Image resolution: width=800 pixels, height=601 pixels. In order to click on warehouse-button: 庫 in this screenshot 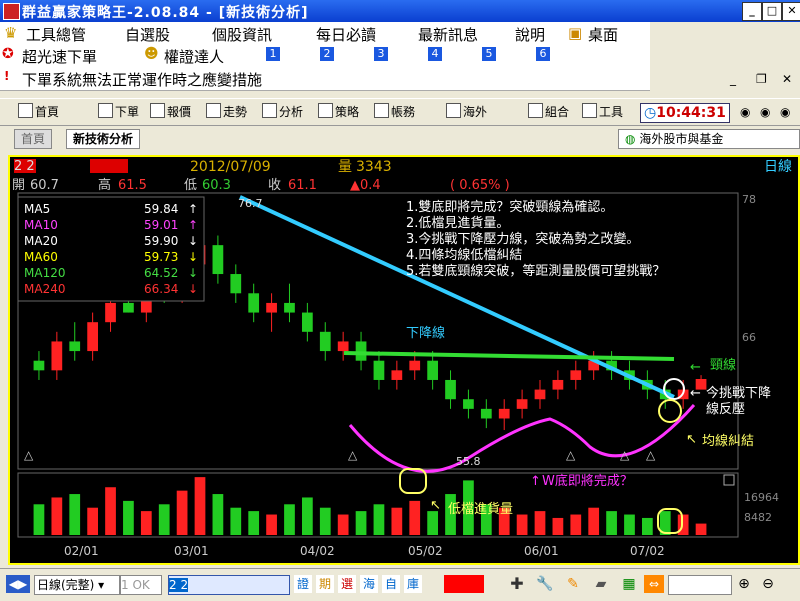, I will do `click(413, 584)`.